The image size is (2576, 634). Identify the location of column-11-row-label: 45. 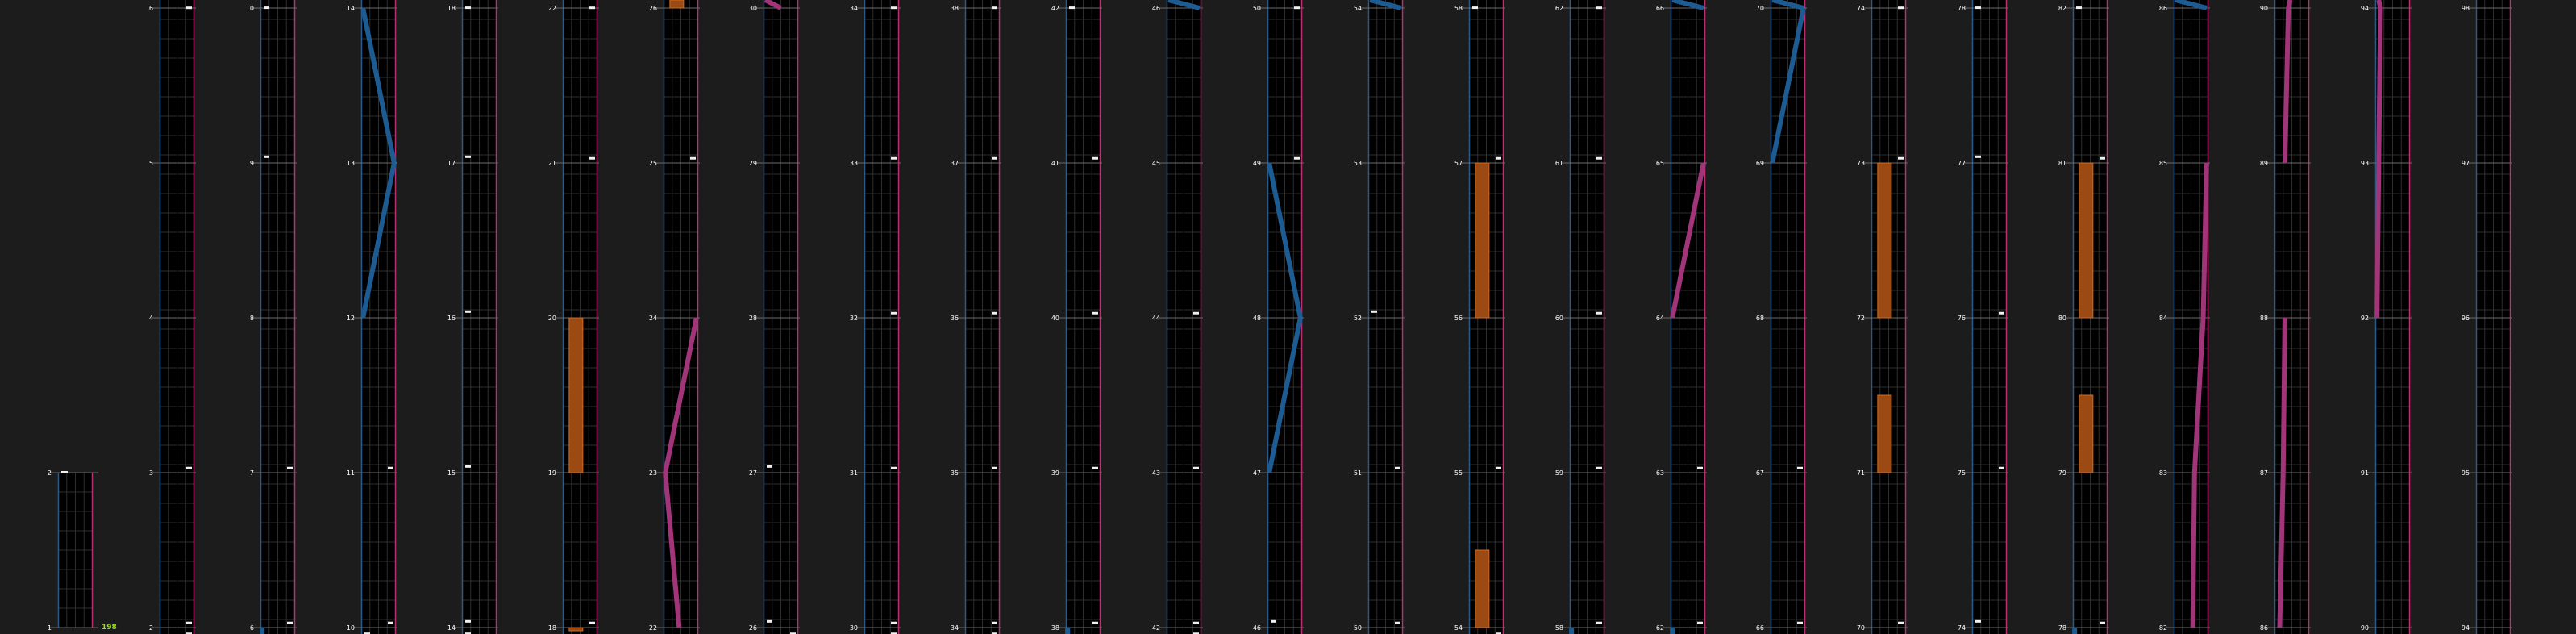
(1156, 164).